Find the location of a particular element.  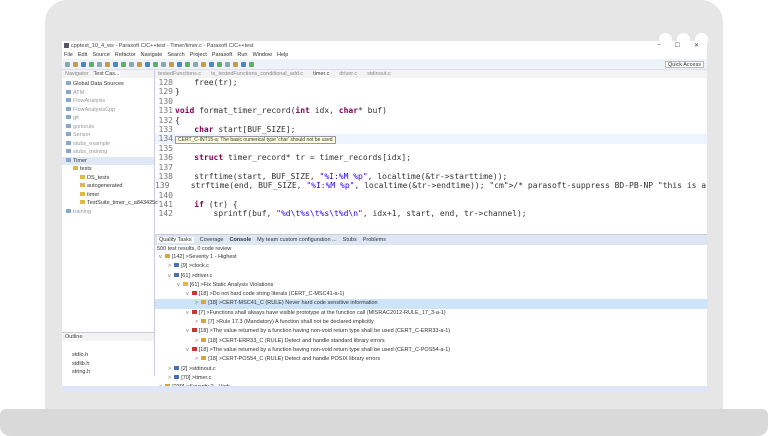

maximize-button: ☐ is located at coordinates (677, 45).